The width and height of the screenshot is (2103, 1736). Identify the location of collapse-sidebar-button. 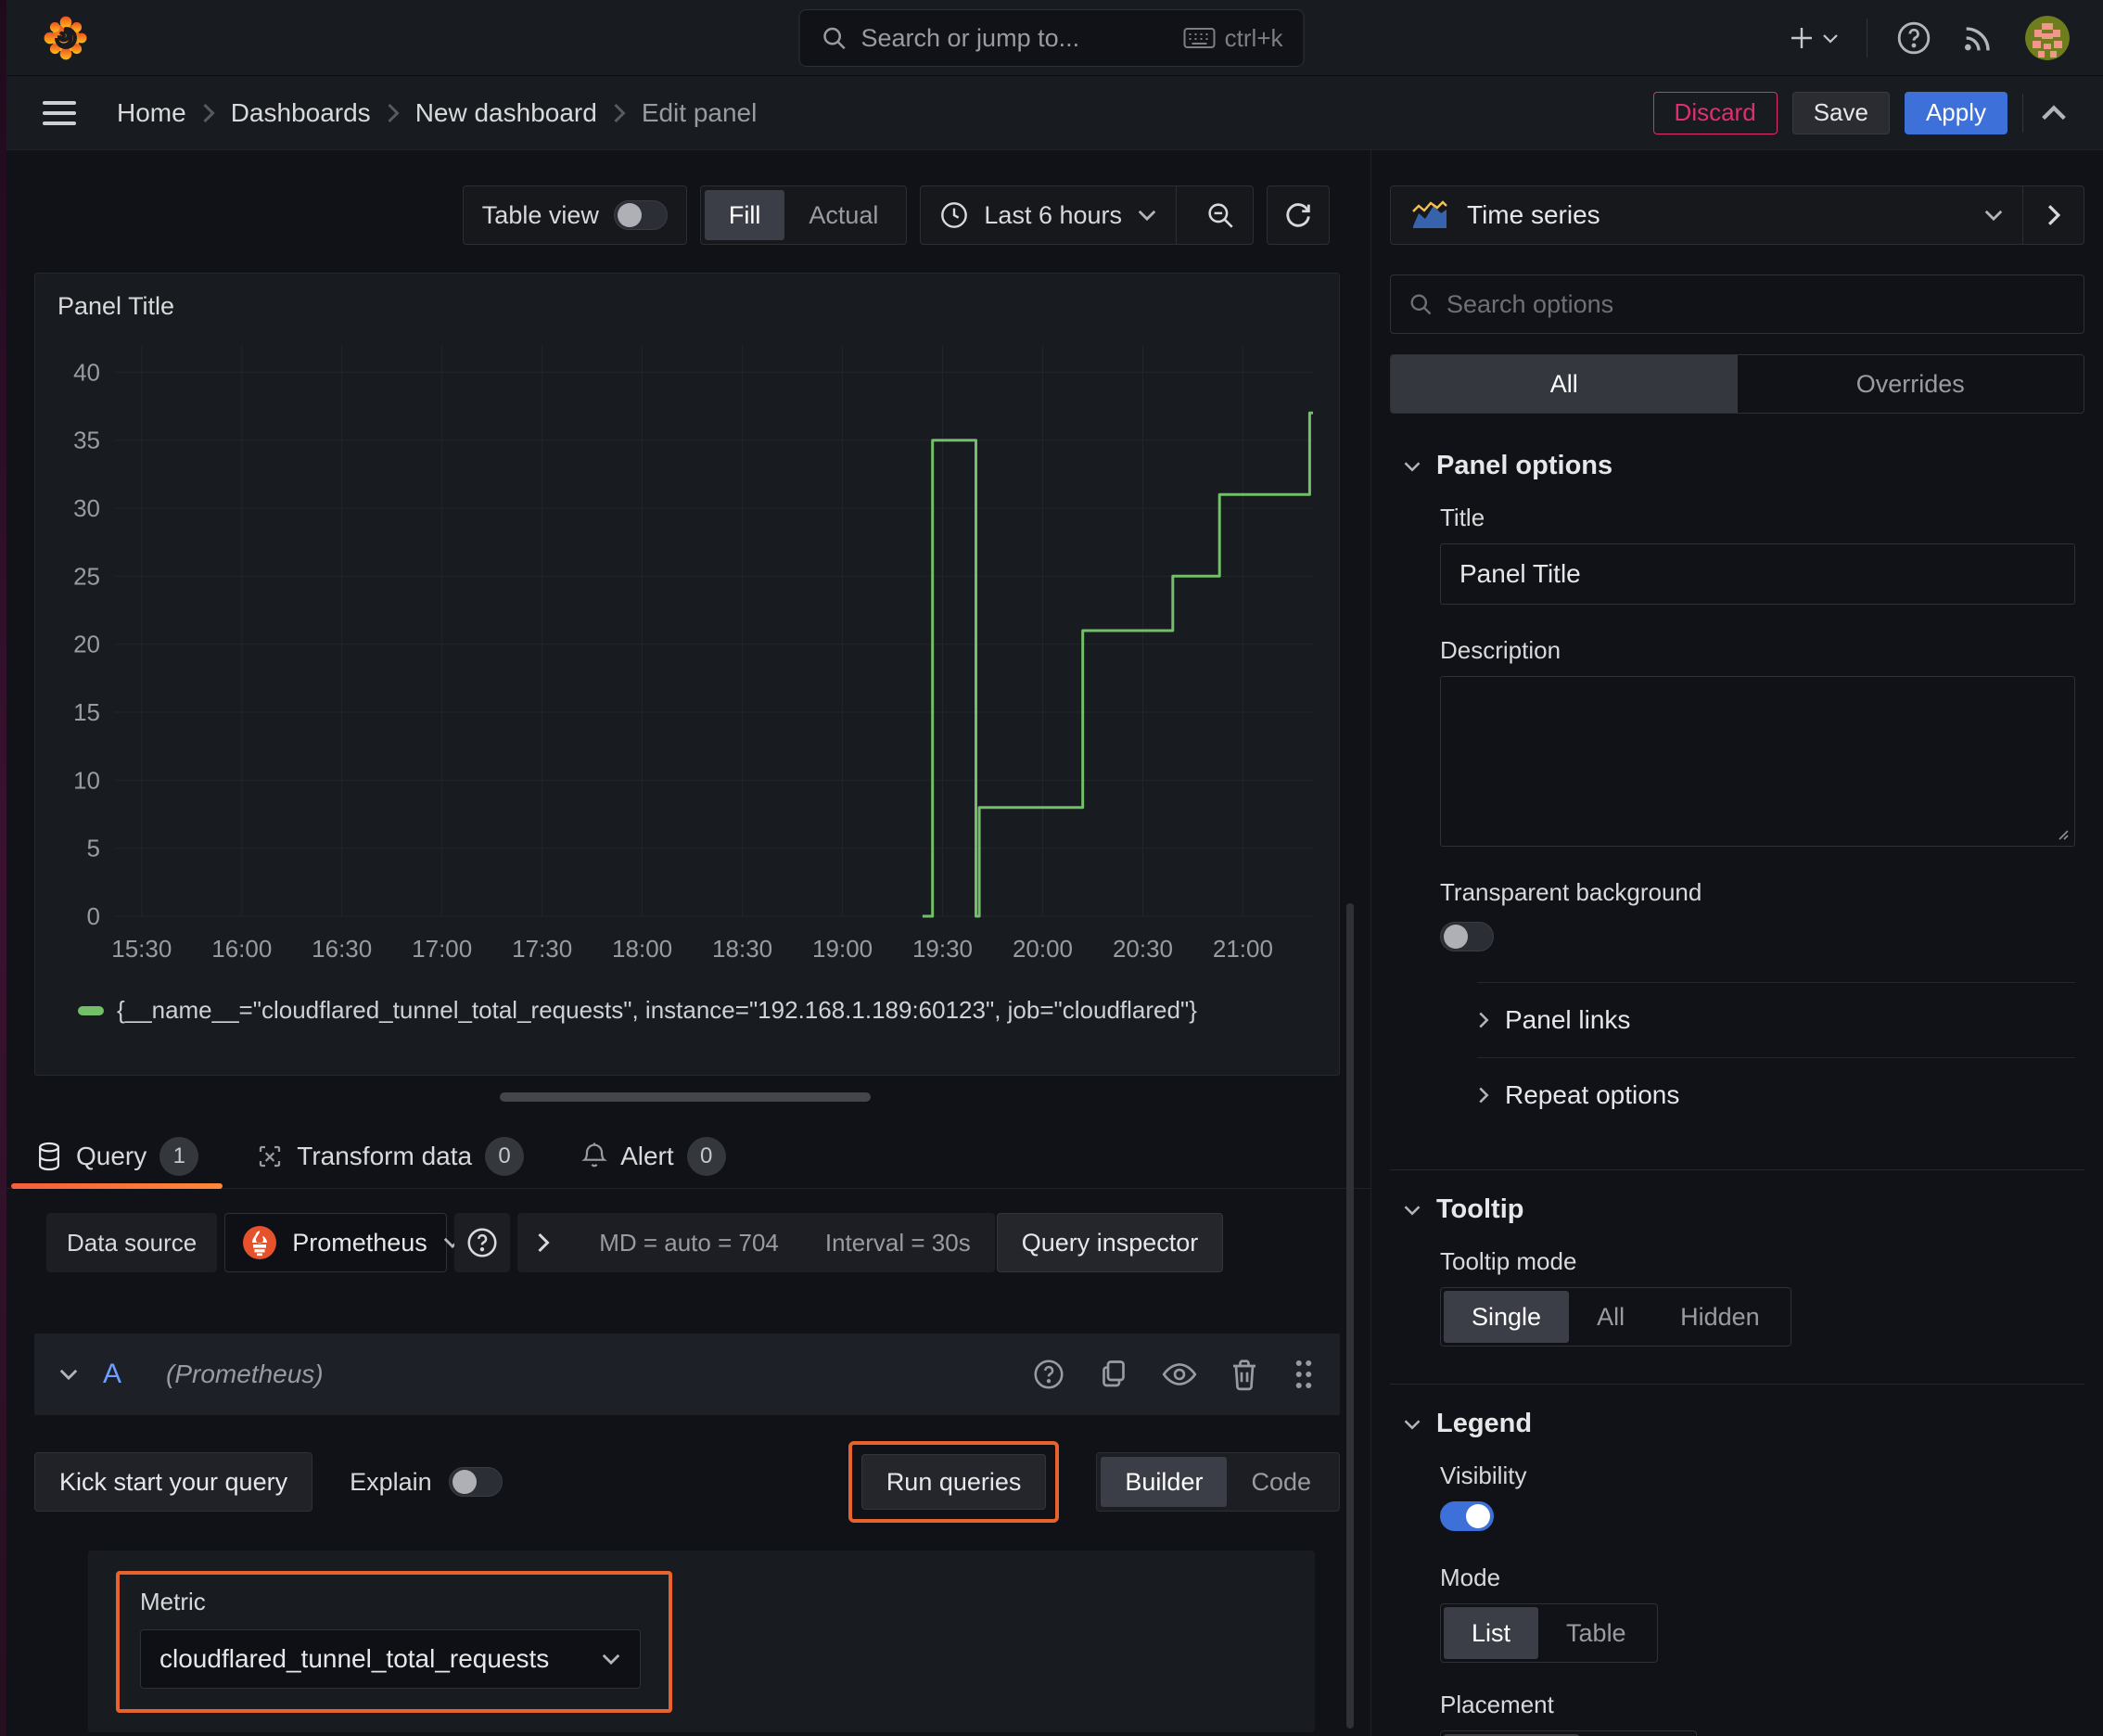
(2053, 215).